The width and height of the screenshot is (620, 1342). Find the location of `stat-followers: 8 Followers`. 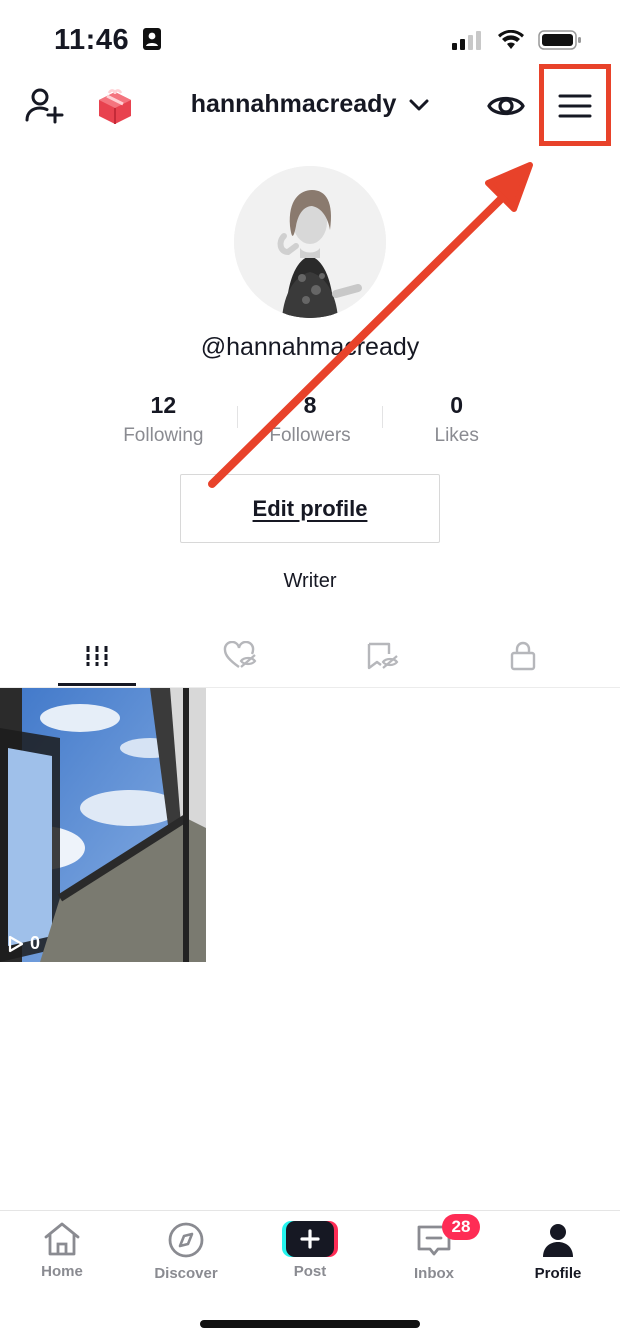

stat-followers: 8 Followers is located at coordinates (310, 420).